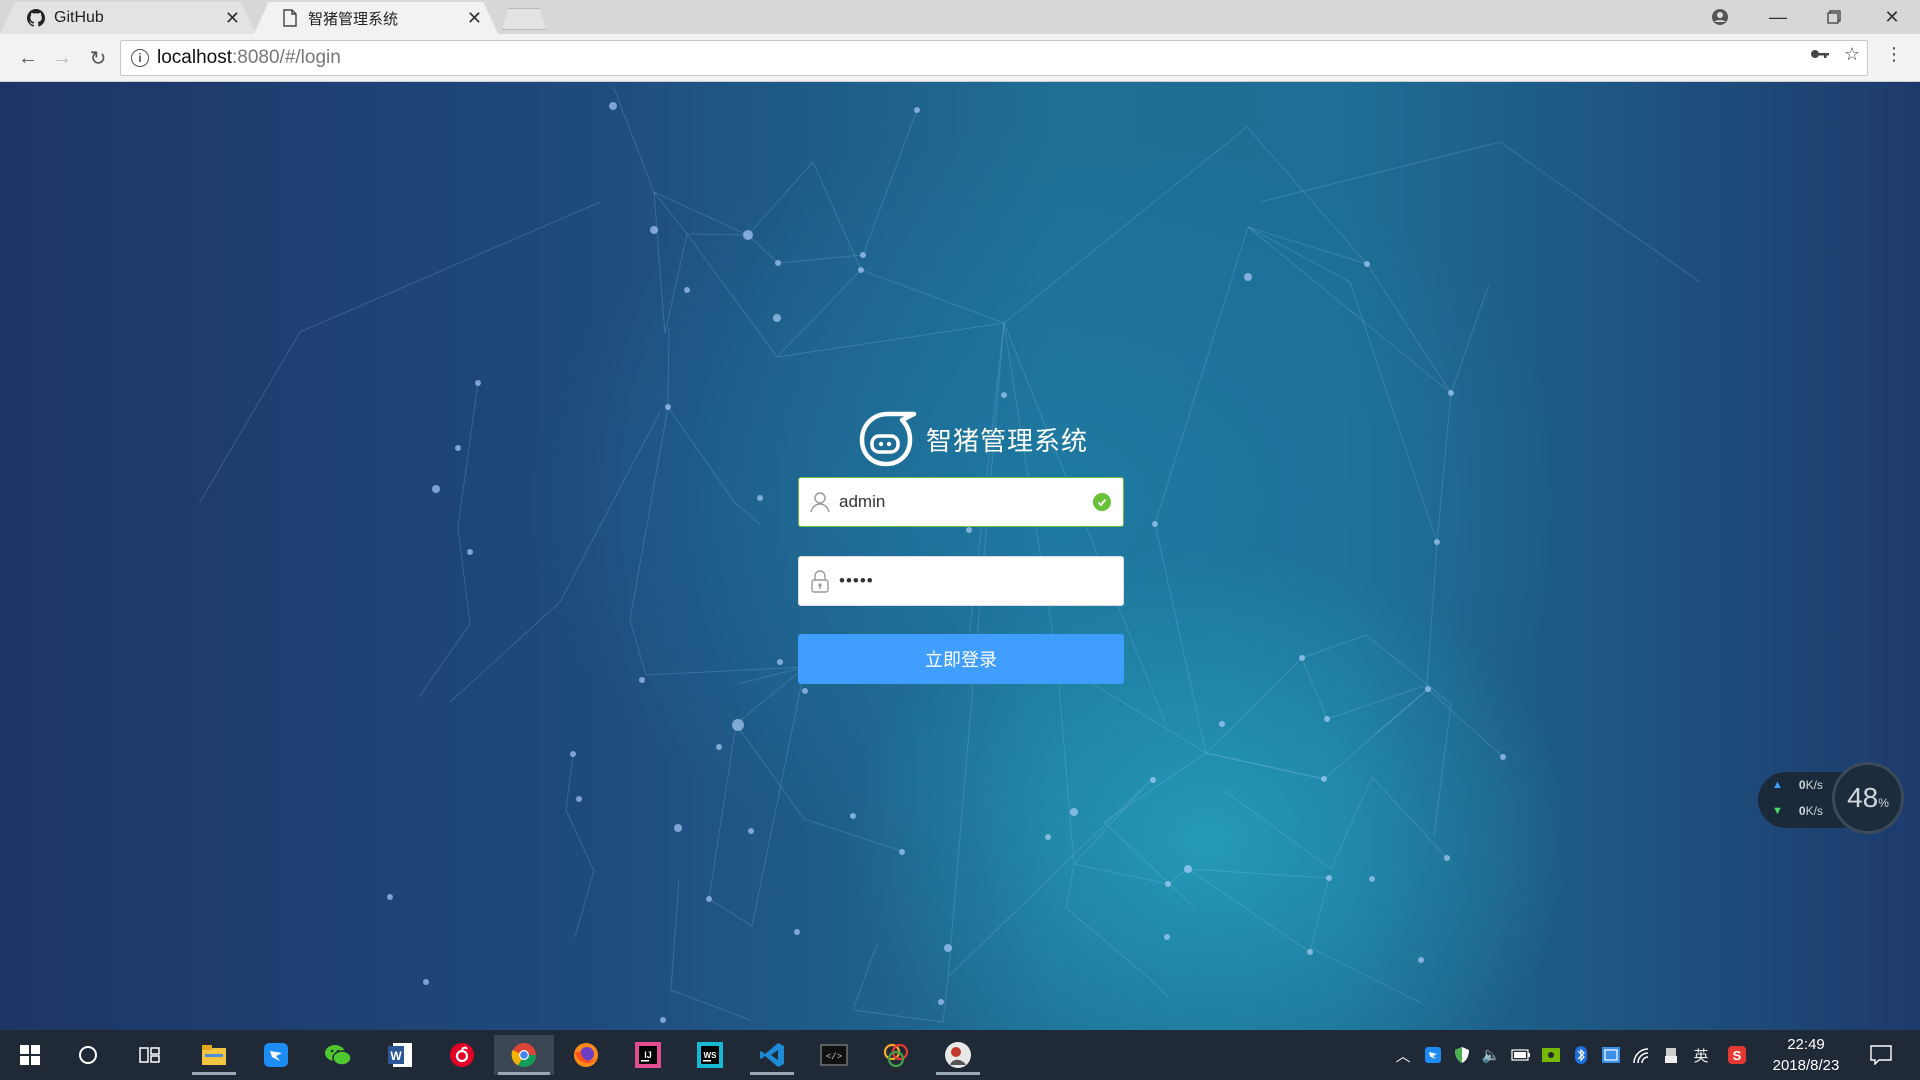  I want to click on upload-arrow-icon: ▲, so click(1777, 785).